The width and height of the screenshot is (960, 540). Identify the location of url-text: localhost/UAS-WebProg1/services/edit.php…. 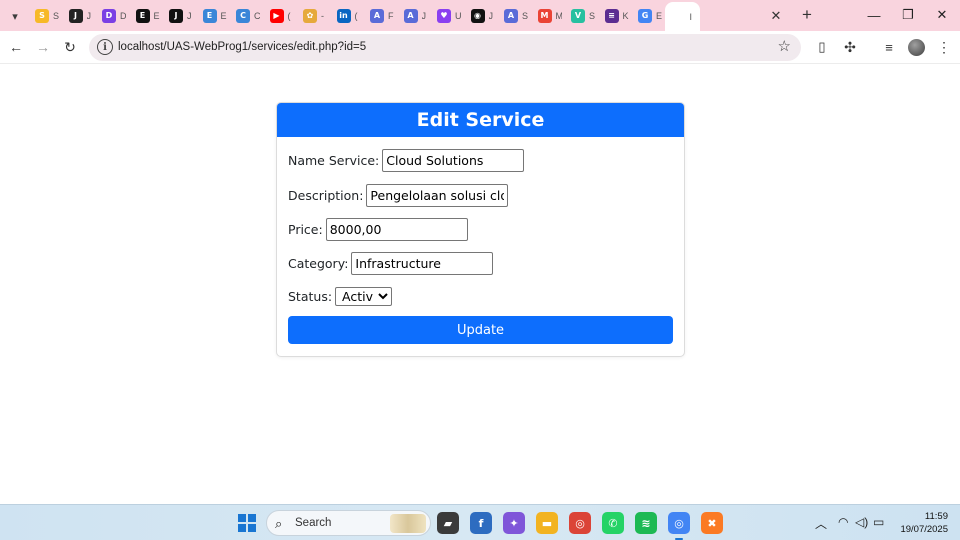
(242, 47).